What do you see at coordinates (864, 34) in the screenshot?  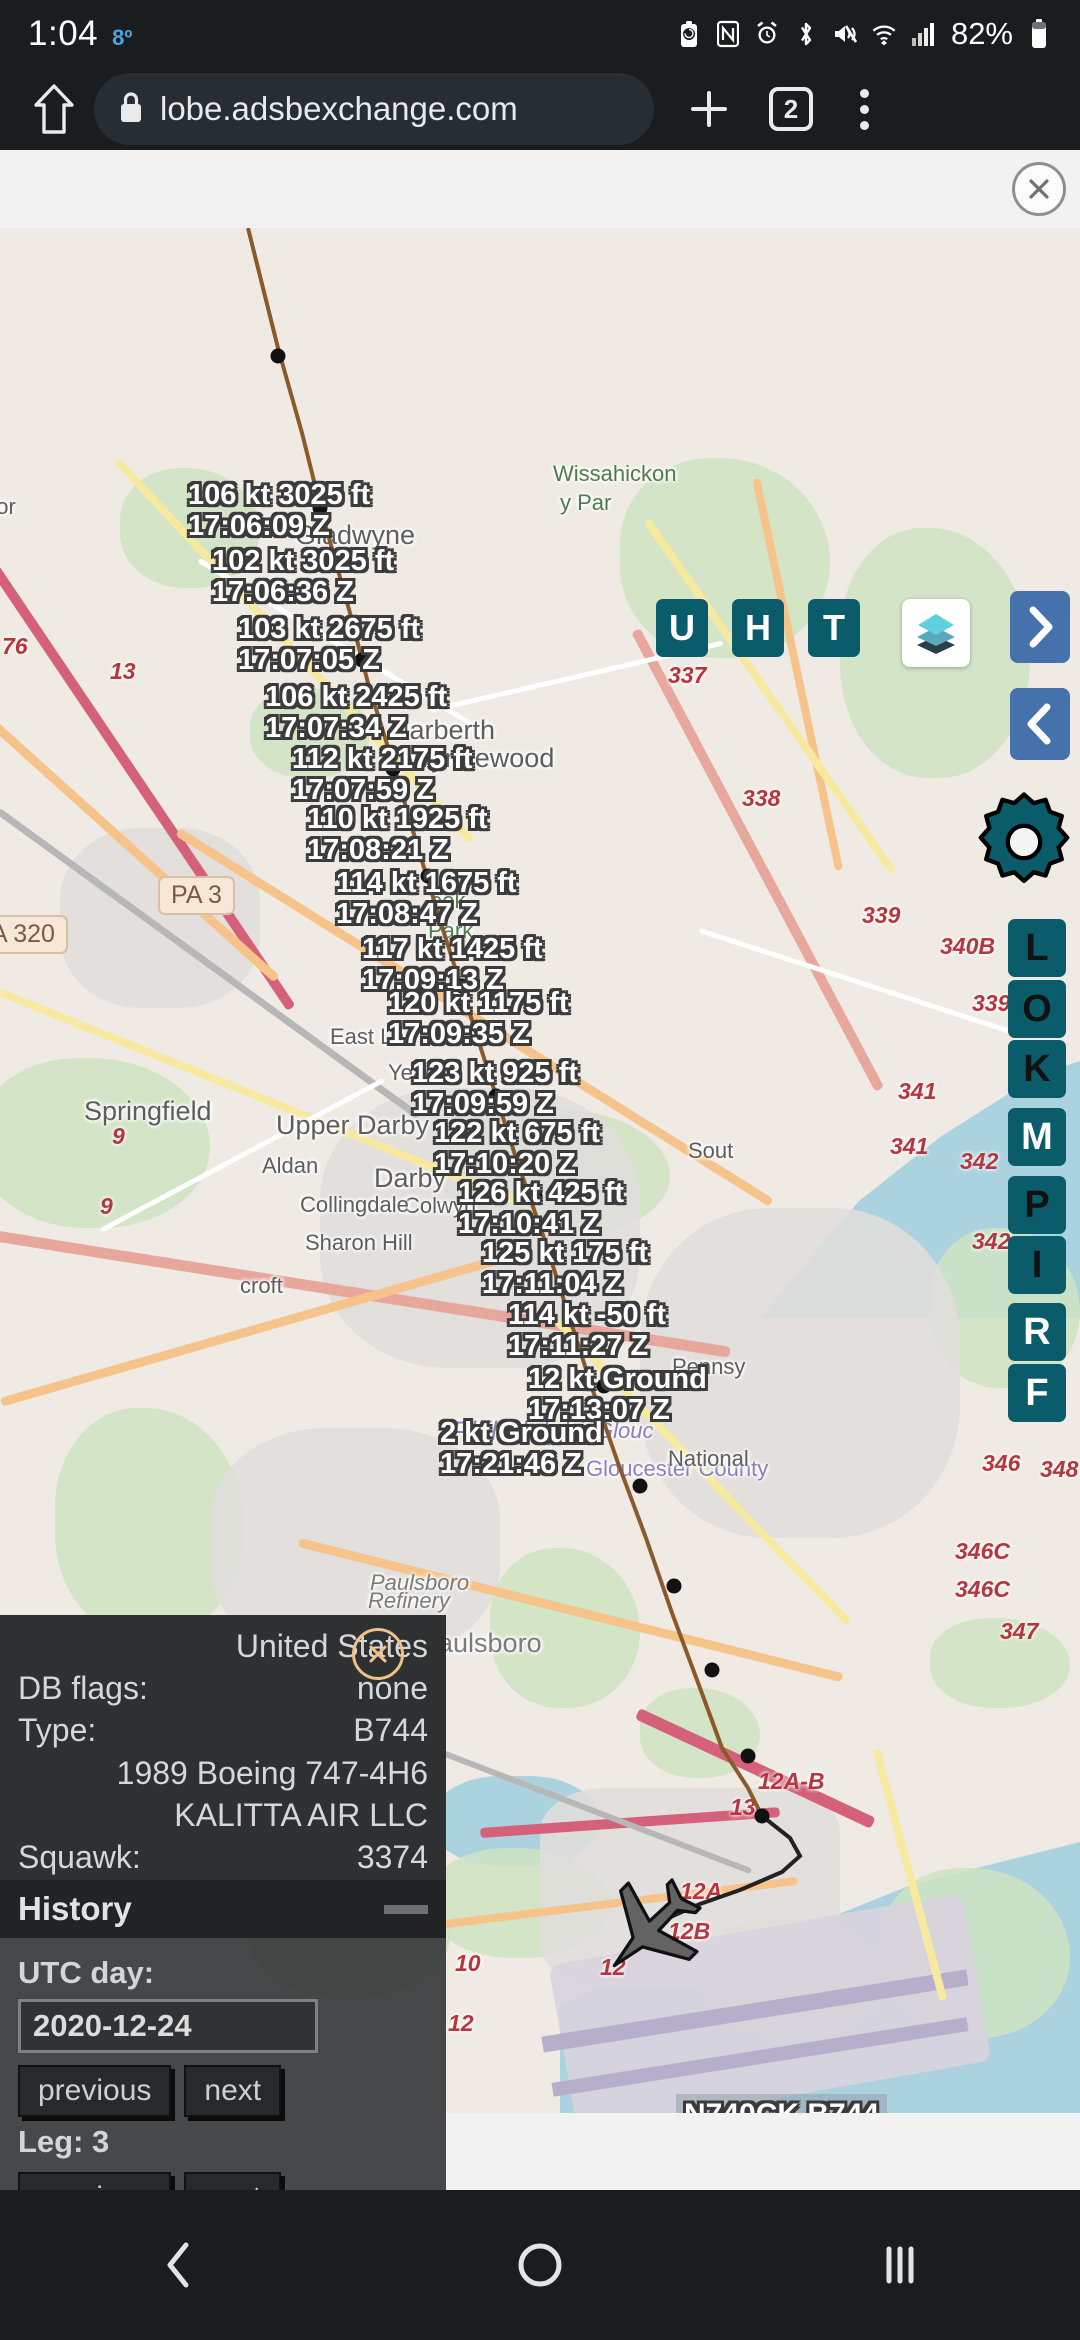 I see `status-bar-right: 82%` at bounding box center [864, 34].